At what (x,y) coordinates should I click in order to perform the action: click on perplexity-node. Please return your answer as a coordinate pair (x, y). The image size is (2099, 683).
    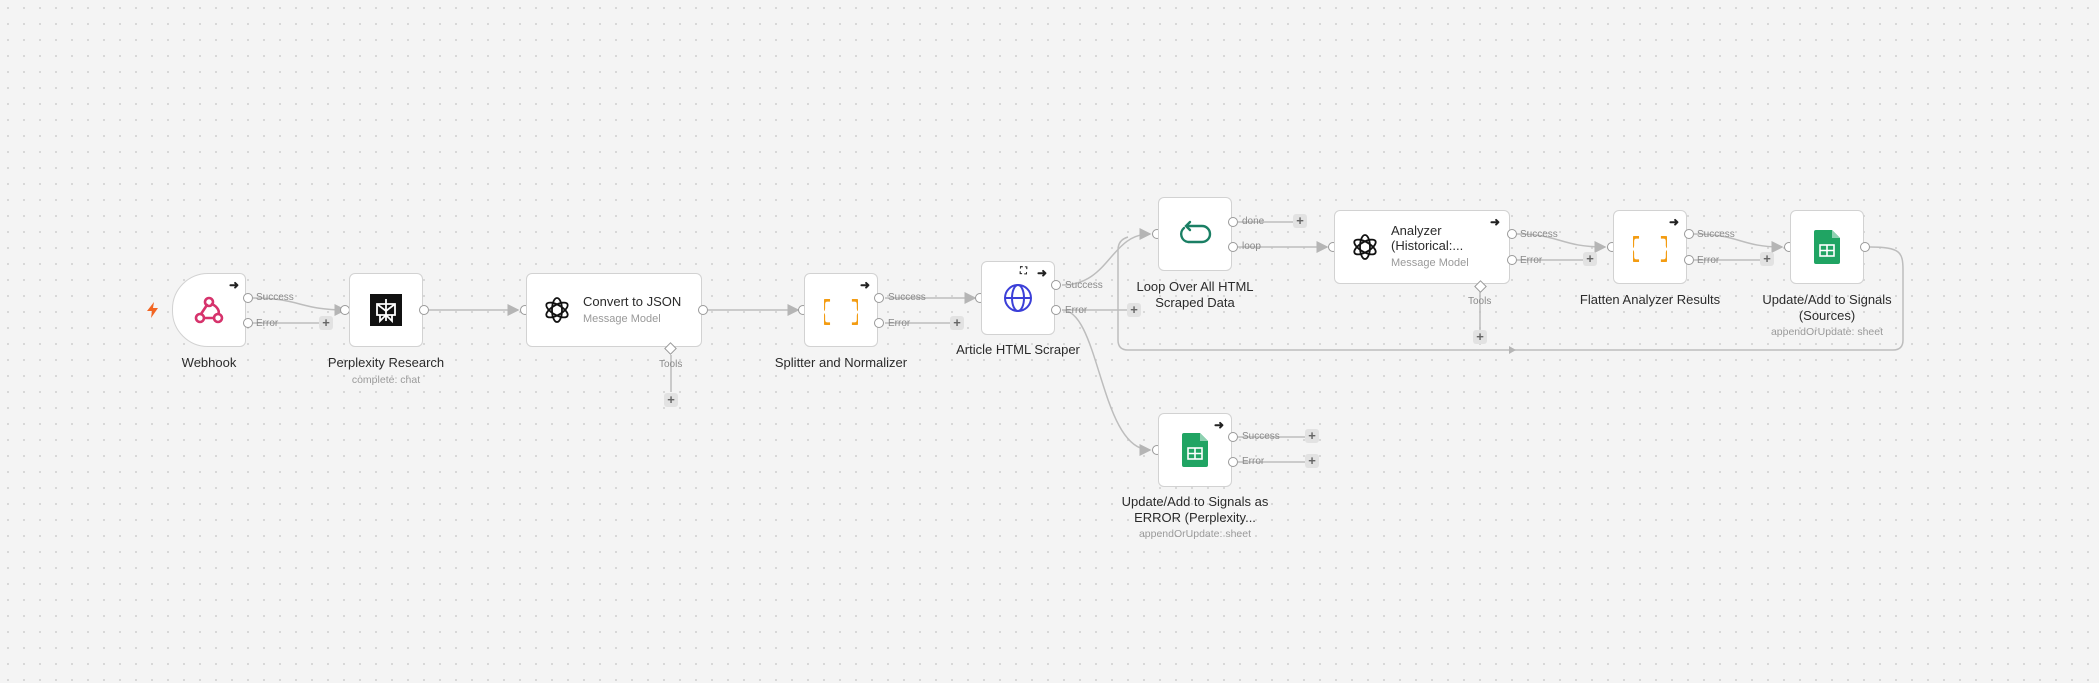
    Looking at the image, I should click on (386, 310).